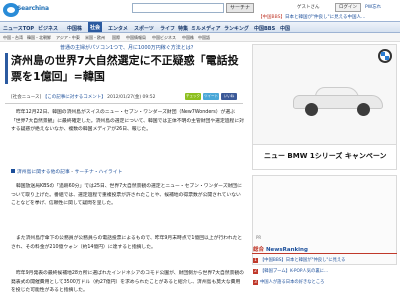 The height and width of the screenshot is (300, 400). Describe the element at coordinates (74, 97) in the screenshot. I see `meta-comment-link: 【この記事に対するコメント】` at that location.